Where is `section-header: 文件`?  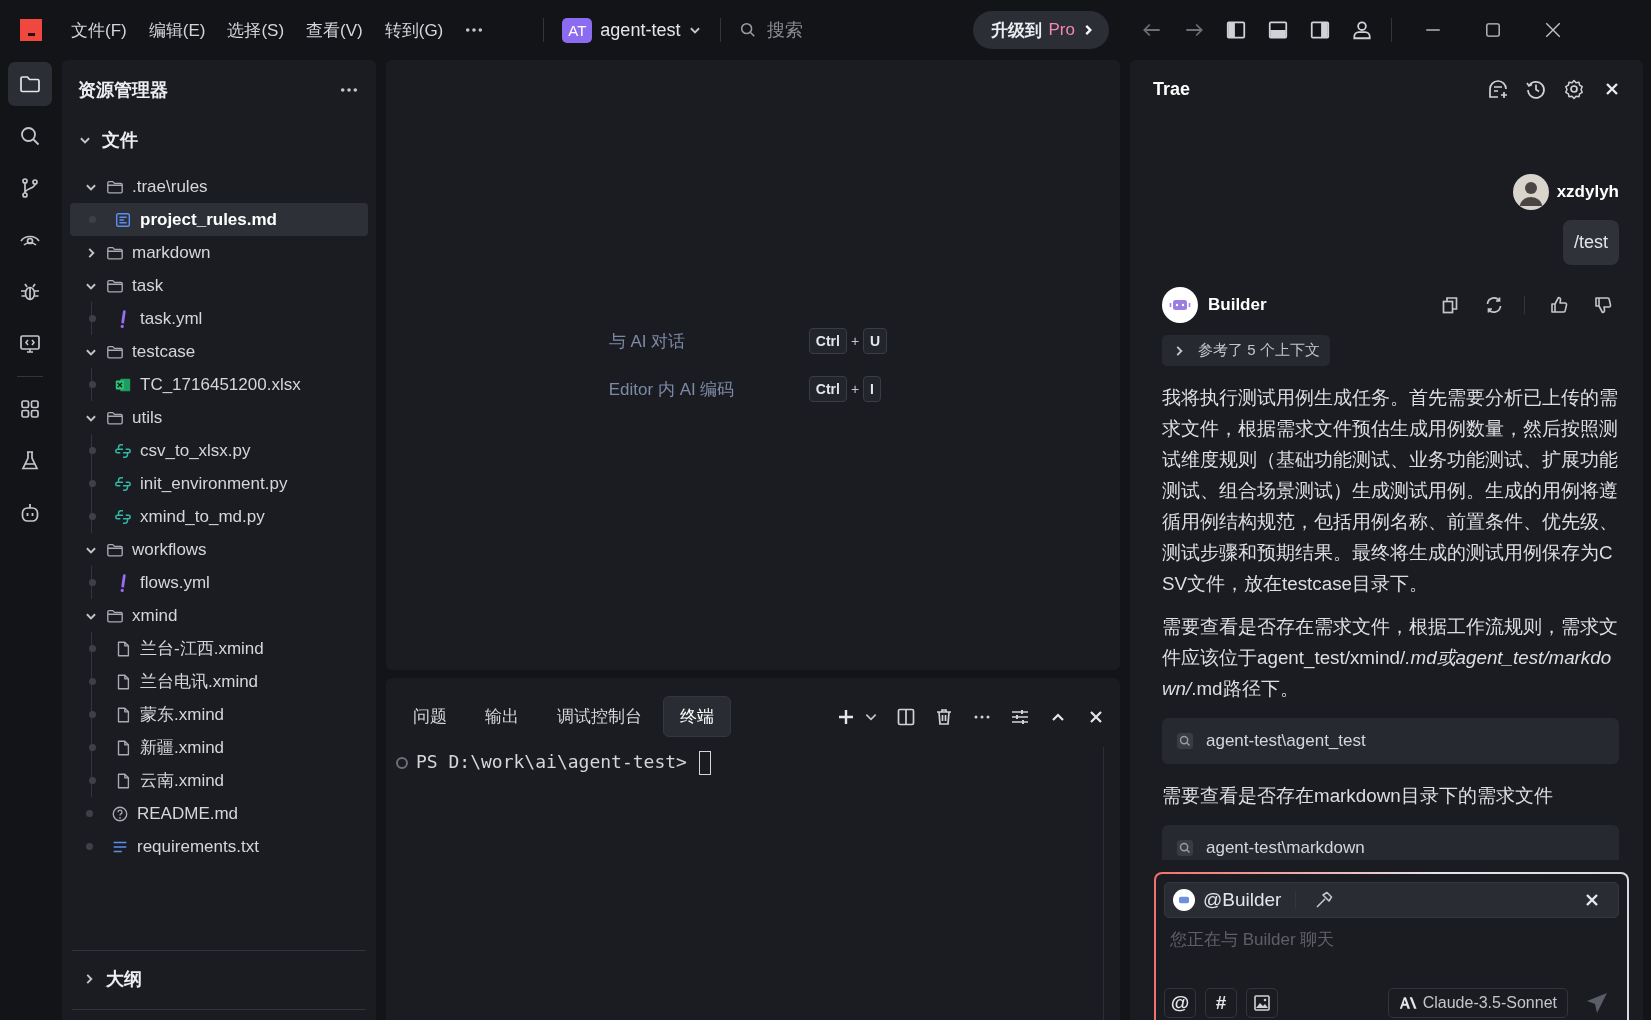
section-header: 文件 is located at coordinates (219, 141).